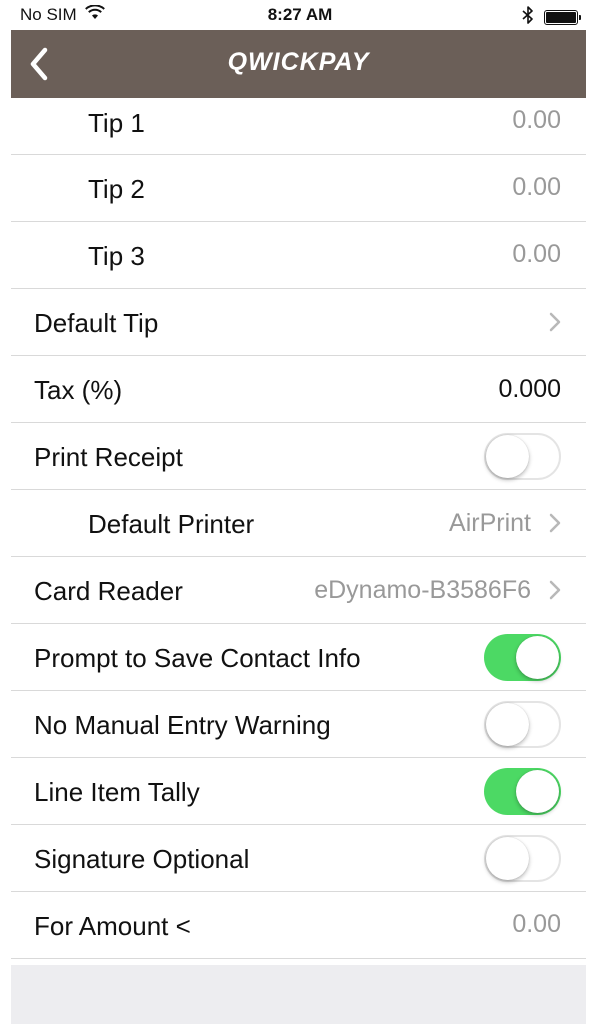 This screenshot has height=1024, width=600. Describe the element at coordinates (116, 256) in the screenshot. I see `tip-3-label: Tip 3` at that location.